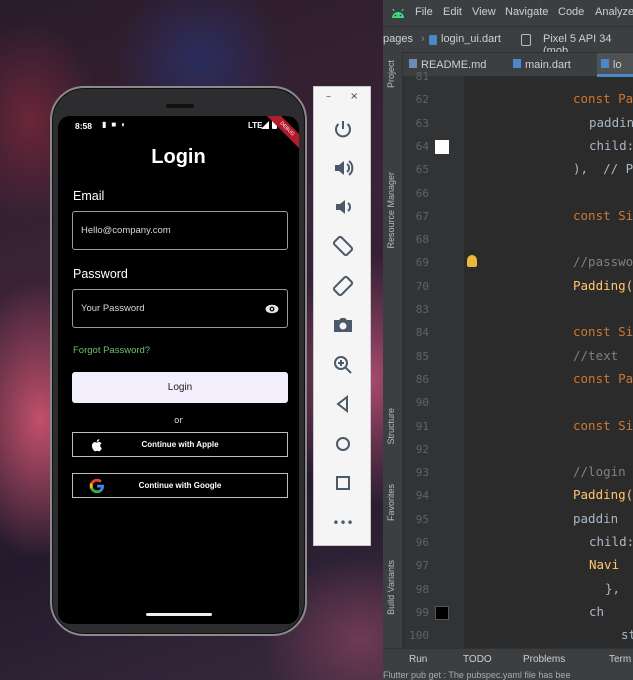  What do you see at coordinates (343, 444) in the screenshot?
I see `home-icon` at bounding box center [343, 444].